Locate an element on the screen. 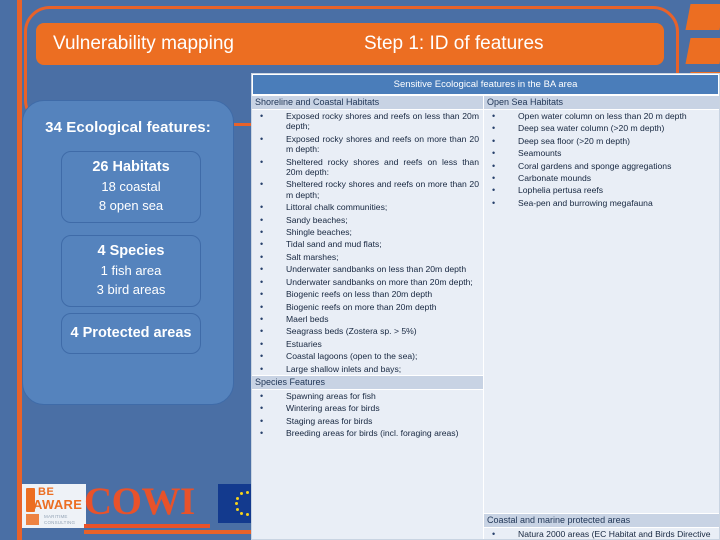 This screenshot has width=720, height=540. section-header-open-sea: Open Sea Habitats is located at coordinates (601, 102).